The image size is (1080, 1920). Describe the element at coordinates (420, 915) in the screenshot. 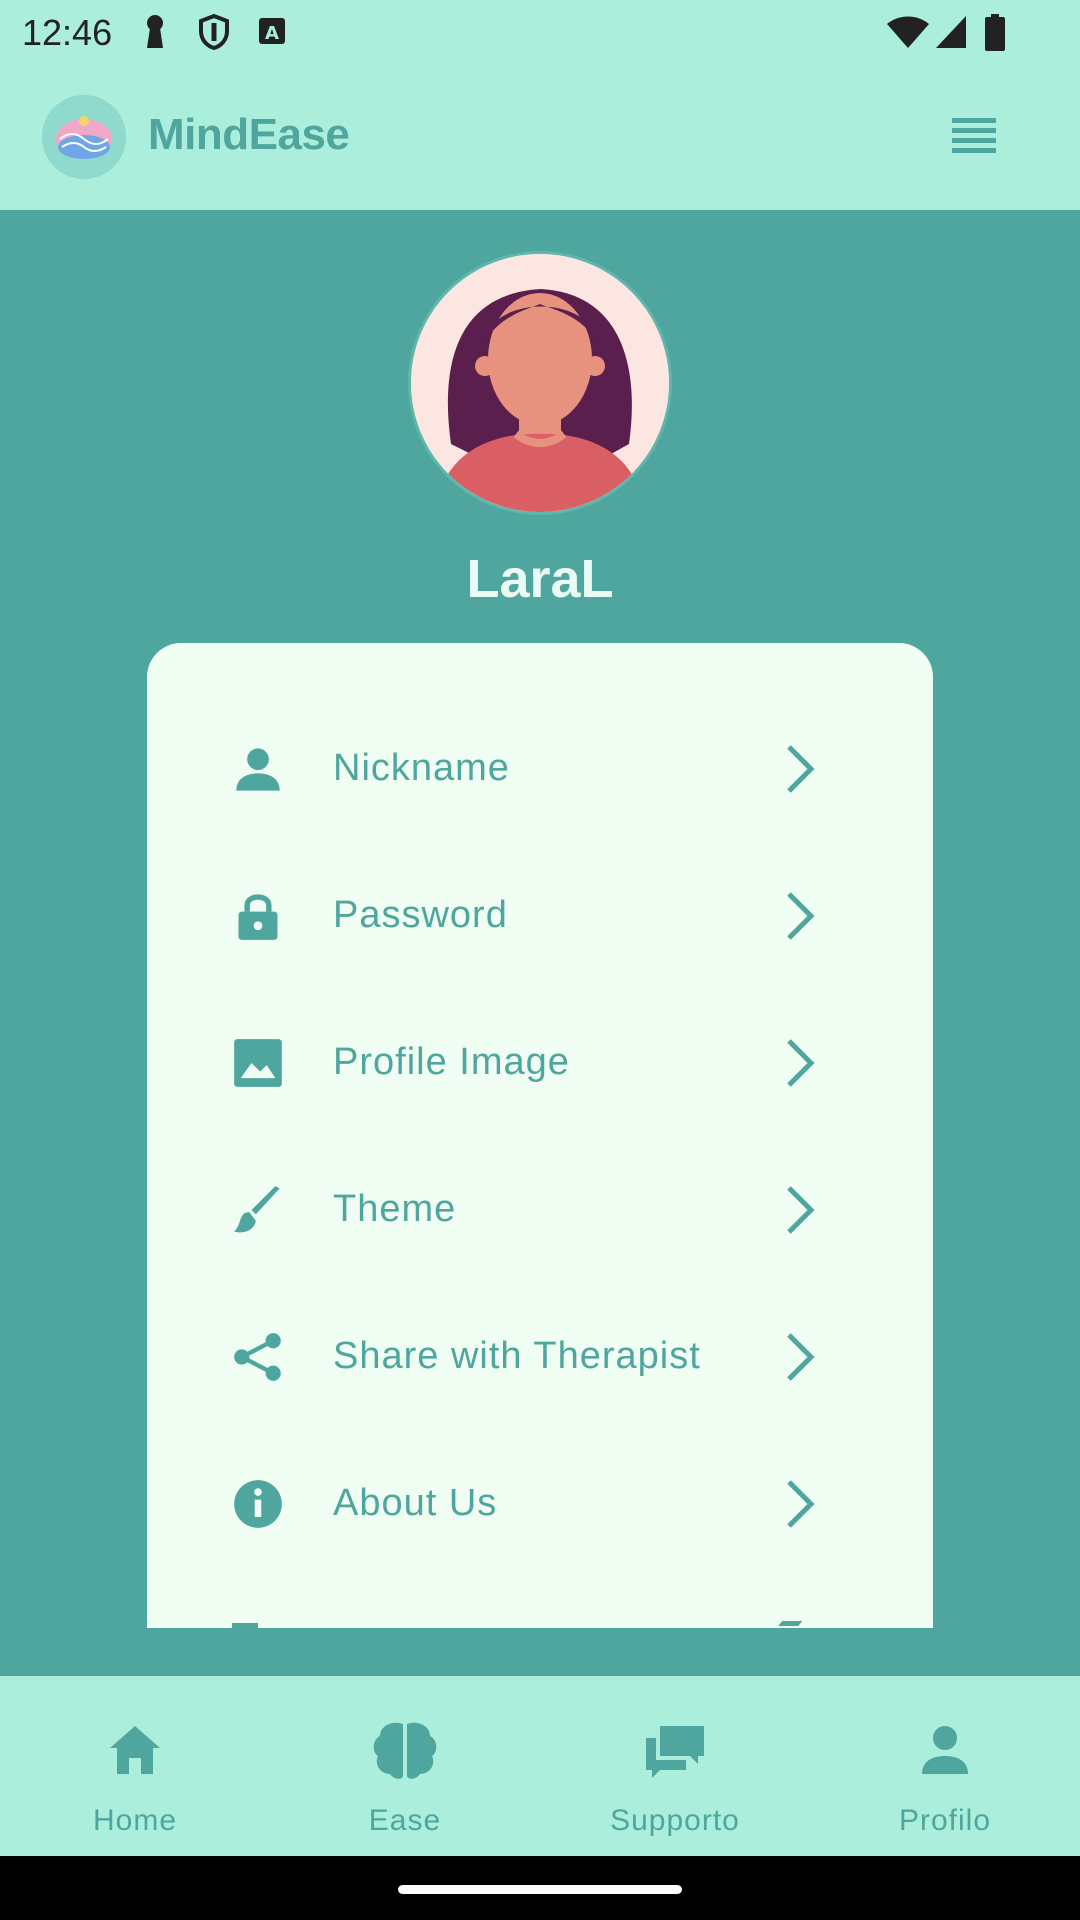

I see `settings-row-label: Password` at that location.